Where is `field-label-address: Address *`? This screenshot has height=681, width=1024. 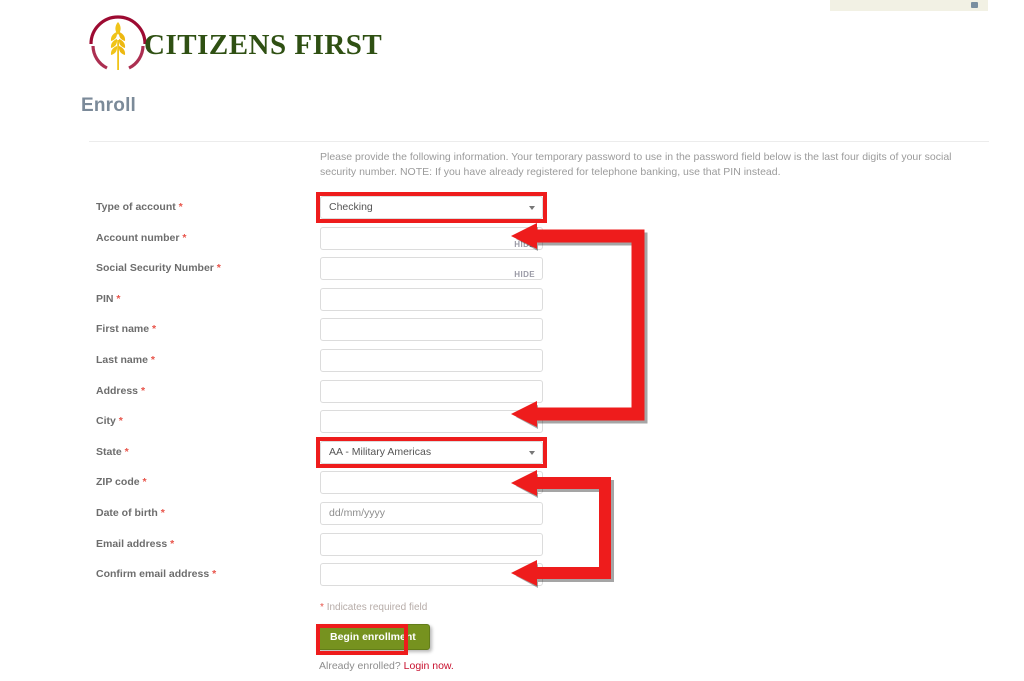 field-label-address: Address * is located at coordinates (121, 390).